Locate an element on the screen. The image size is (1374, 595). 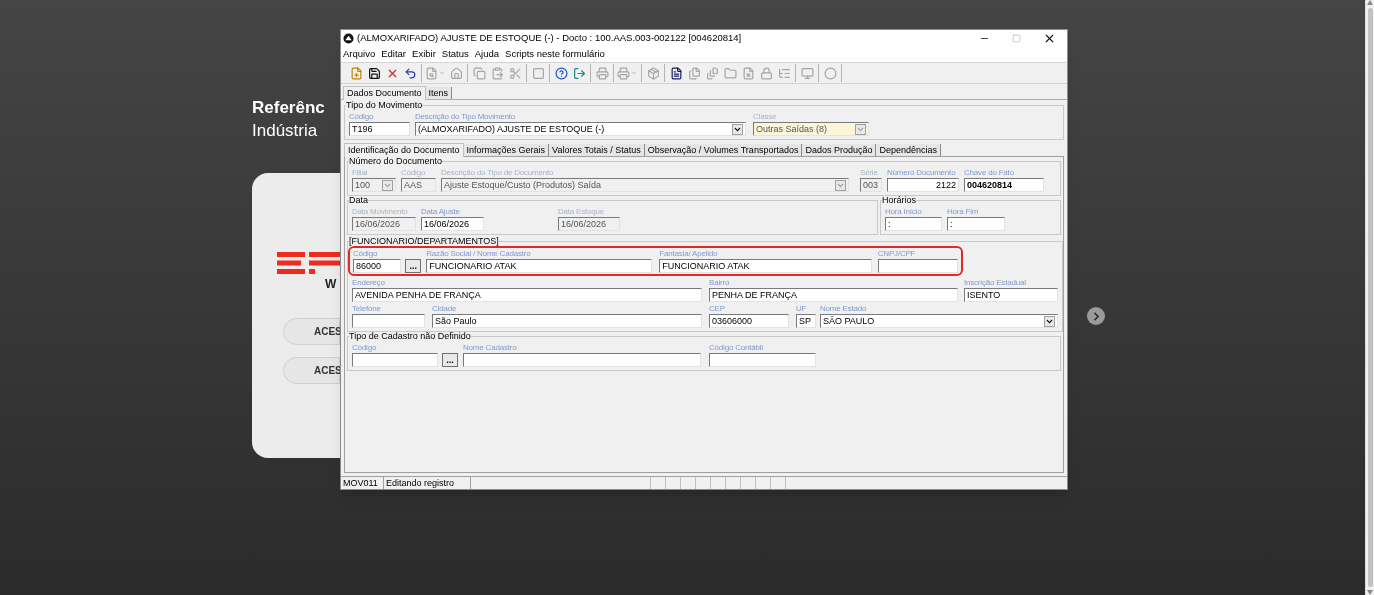
field-label: Razão Social / Nome Cadastro is located at coordinates (478, 253).